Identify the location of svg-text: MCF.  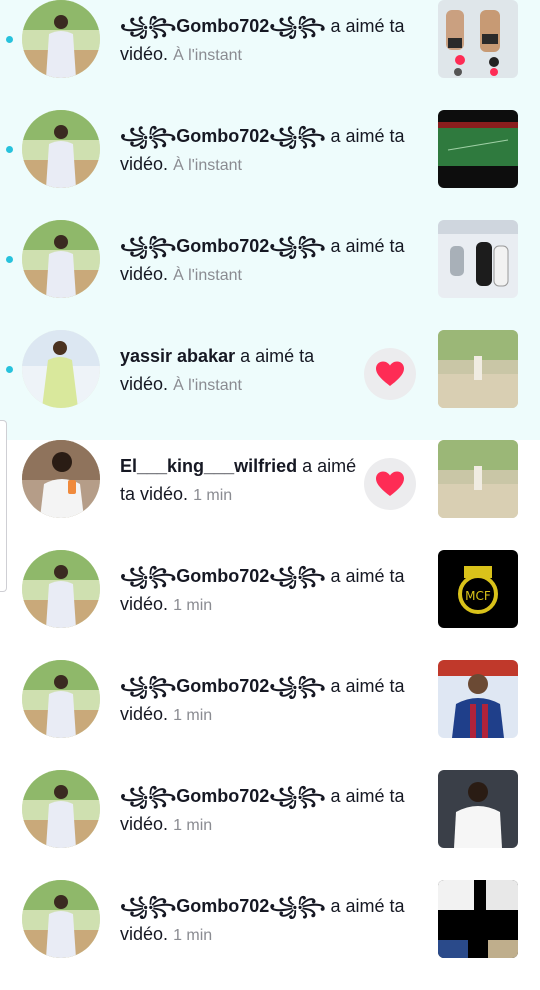
(478, 596).